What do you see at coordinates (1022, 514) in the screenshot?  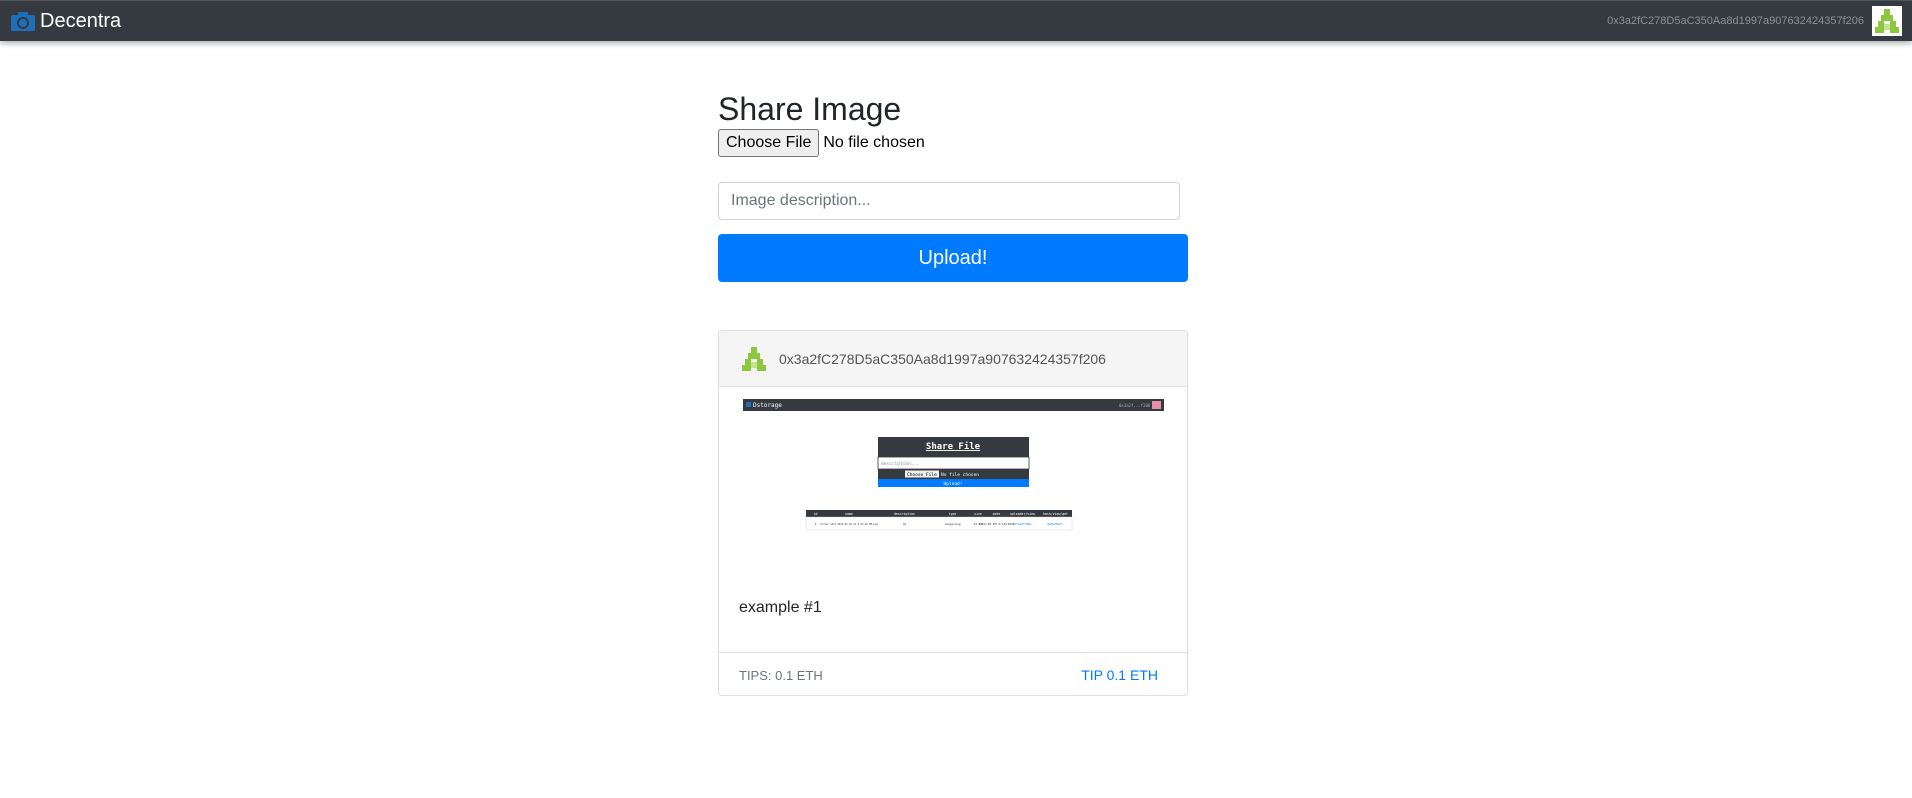 I see `thumb-table-header: uploader/view` at bounding box center [1022, 514].